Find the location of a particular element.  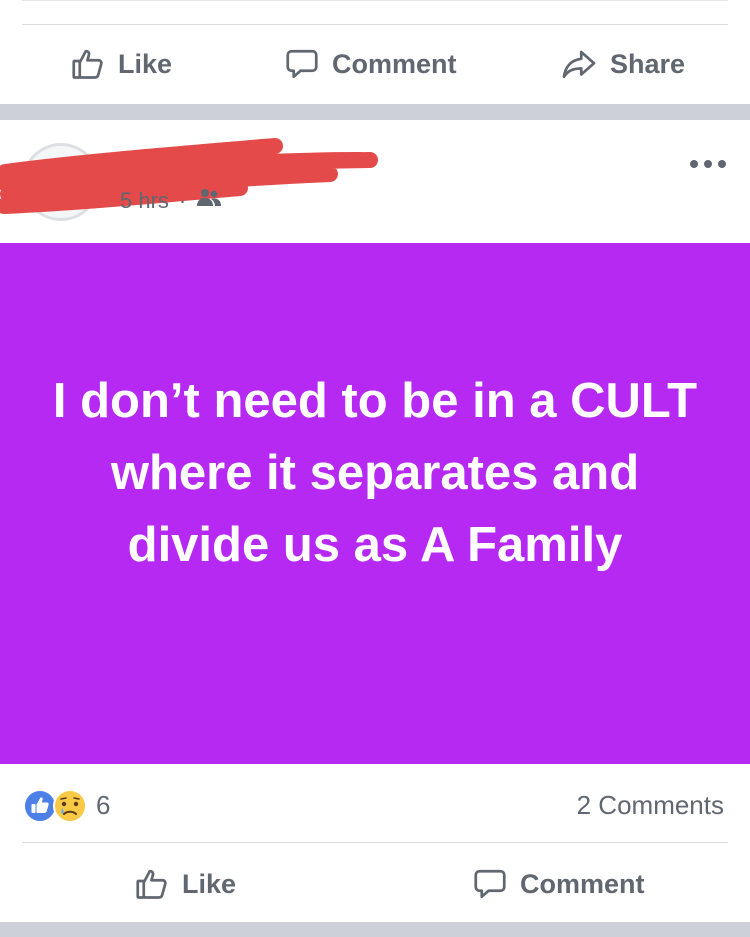

reaction-icons is located at coordinates (57, 806).